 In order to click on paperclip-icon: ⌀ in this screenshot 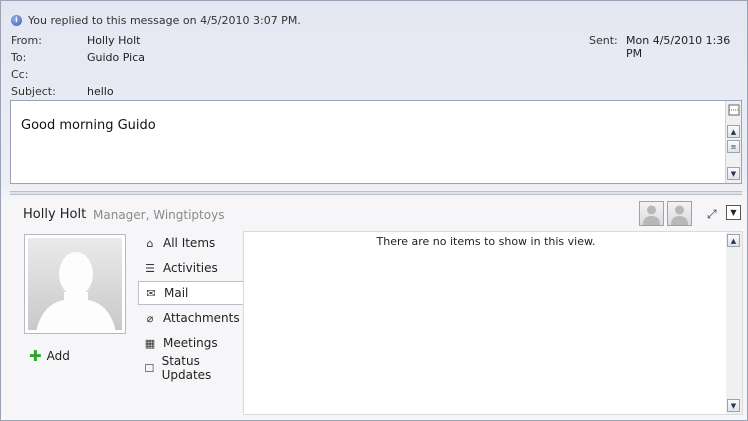, I will do `click(150, 318)`.